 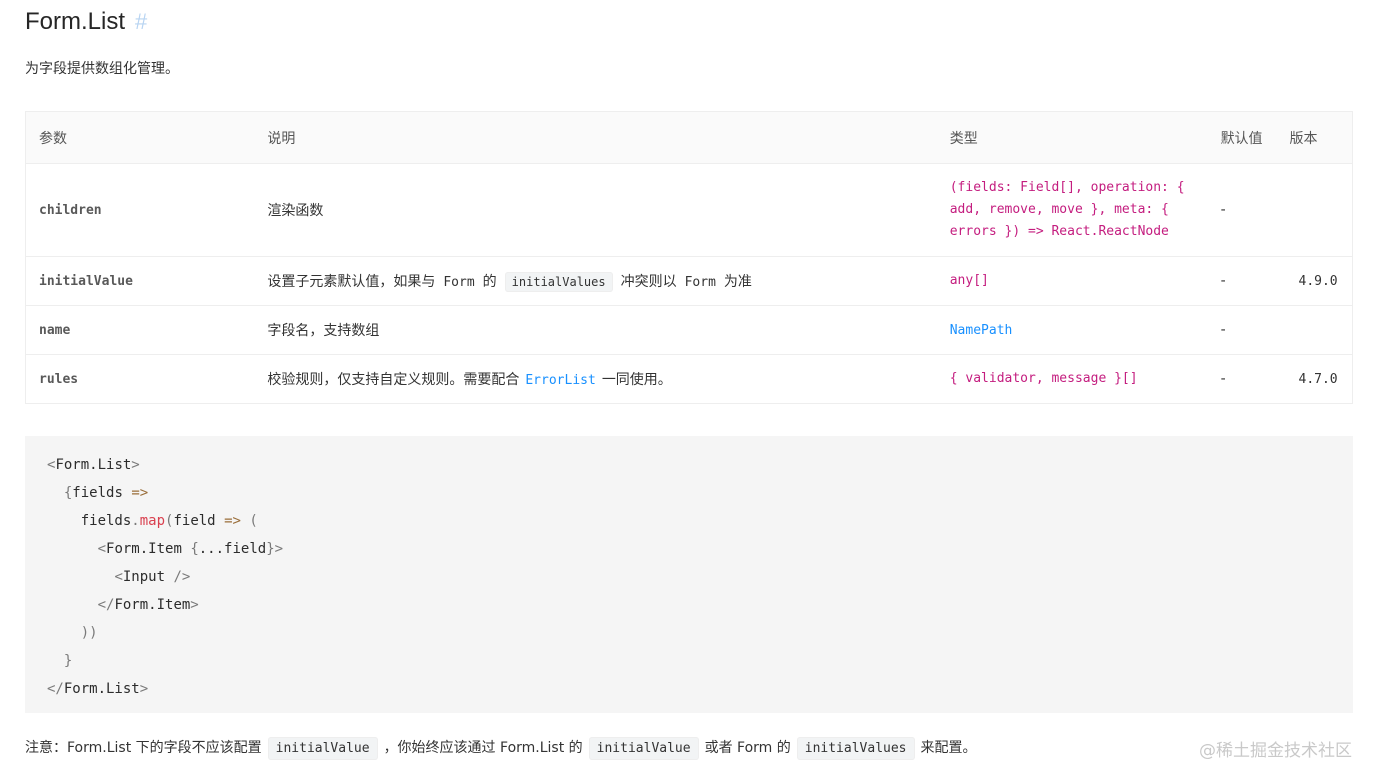 What do you see at coordinates (1067, 187) in the screenshot?
I see `type-line: (fields: Field[], operation: {` at bounding box center [1067, 187].